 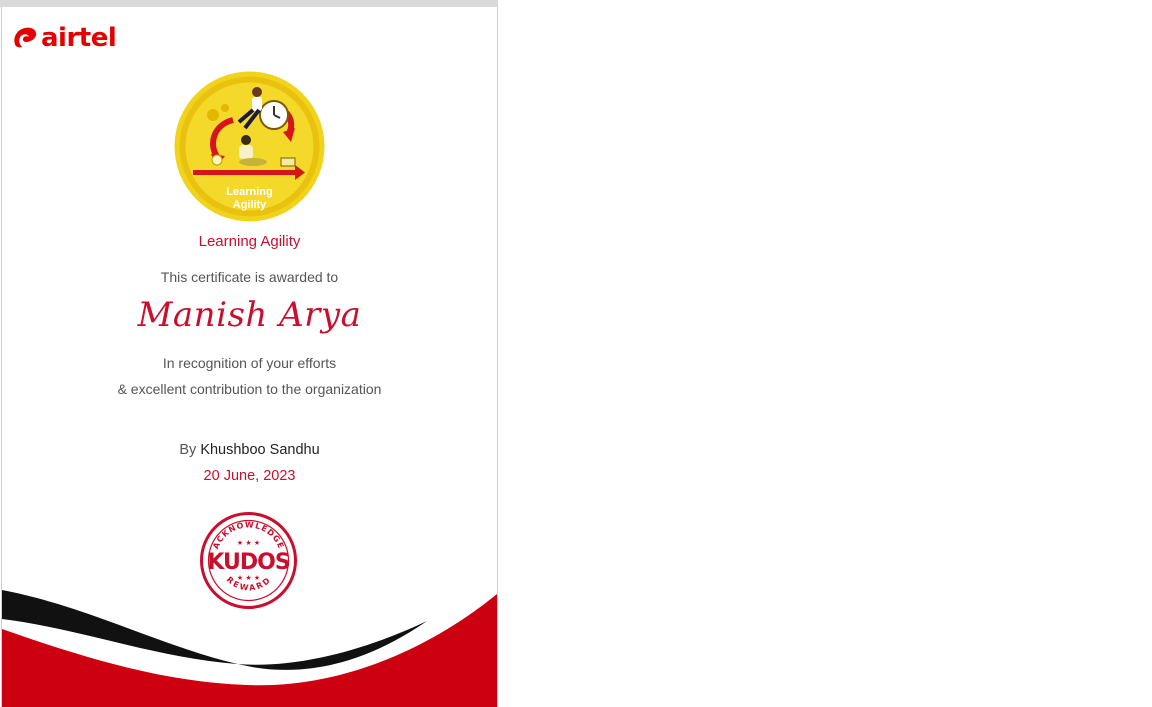 I want to click on recognition-line-1: In recognition of your efforts, so click(x=249, y=363).